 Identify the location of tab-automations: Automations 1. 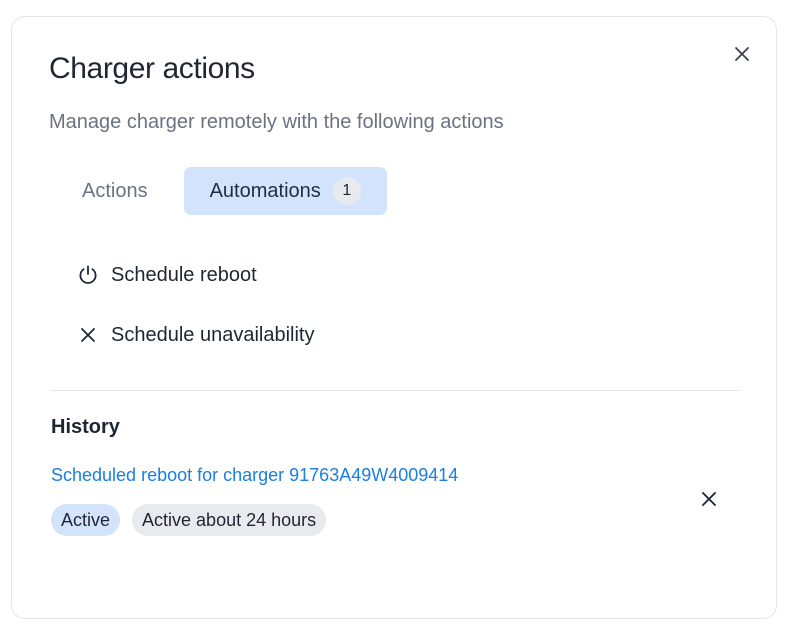
(285, 191).